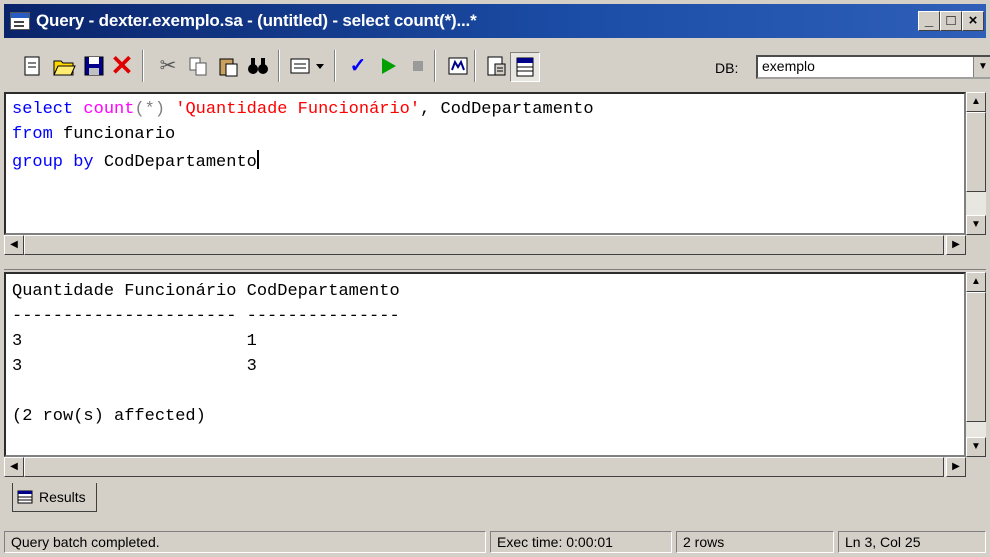 The image size is (990, 557). What do you see at coordinates (43, 109) in the screenshot?
I see `keyword: select` at bounding box center [43, 109].